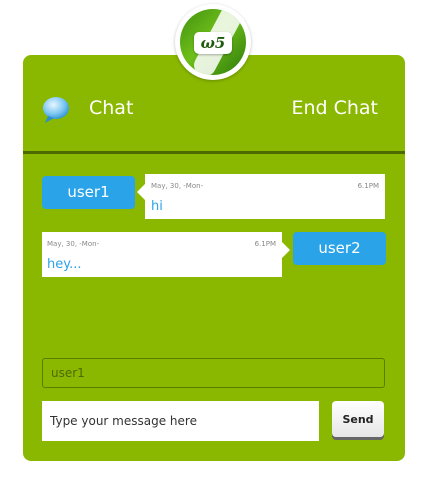 The width and height of the screenshot is (433, 484). What do you see at coordinates (111, 108) in the screenshot?
I see `chat-title: Chat` at bounding box center [111, 108].